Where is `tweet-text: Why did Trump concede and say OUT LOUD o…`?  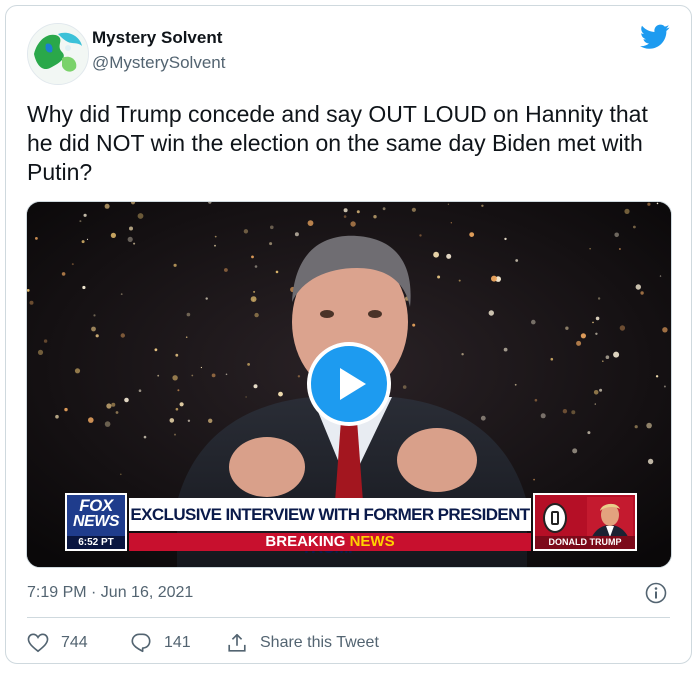
tweet-text: Why did Trump concede and say OUT LOUD o… is located at coordinates (337, 143).